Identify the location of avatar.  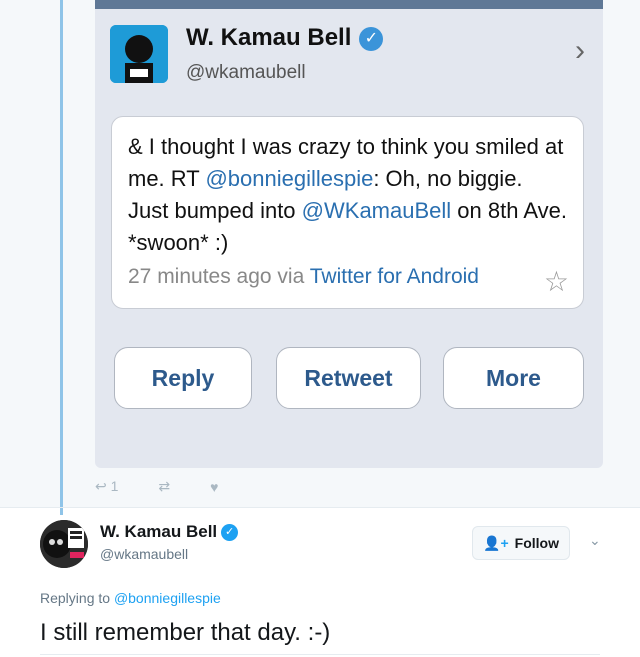
(64, 544).